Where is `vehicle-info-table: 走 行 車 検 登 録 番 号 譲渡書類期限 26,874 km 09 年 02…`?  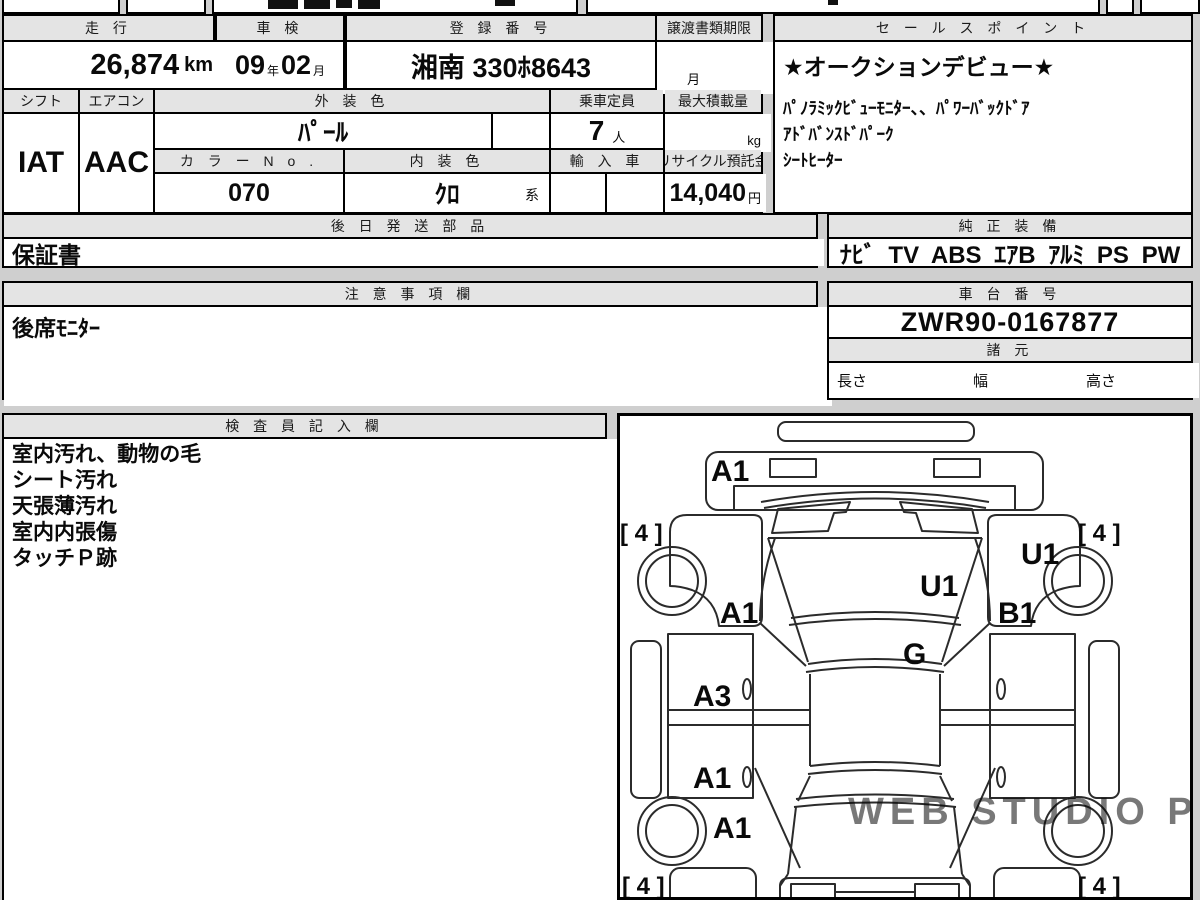
vehicle-info-table: 走 行 車 検 登 録 番 号 譲渡書類期限 26,874 km 09 年 02… is located at coordinates (404, 114).